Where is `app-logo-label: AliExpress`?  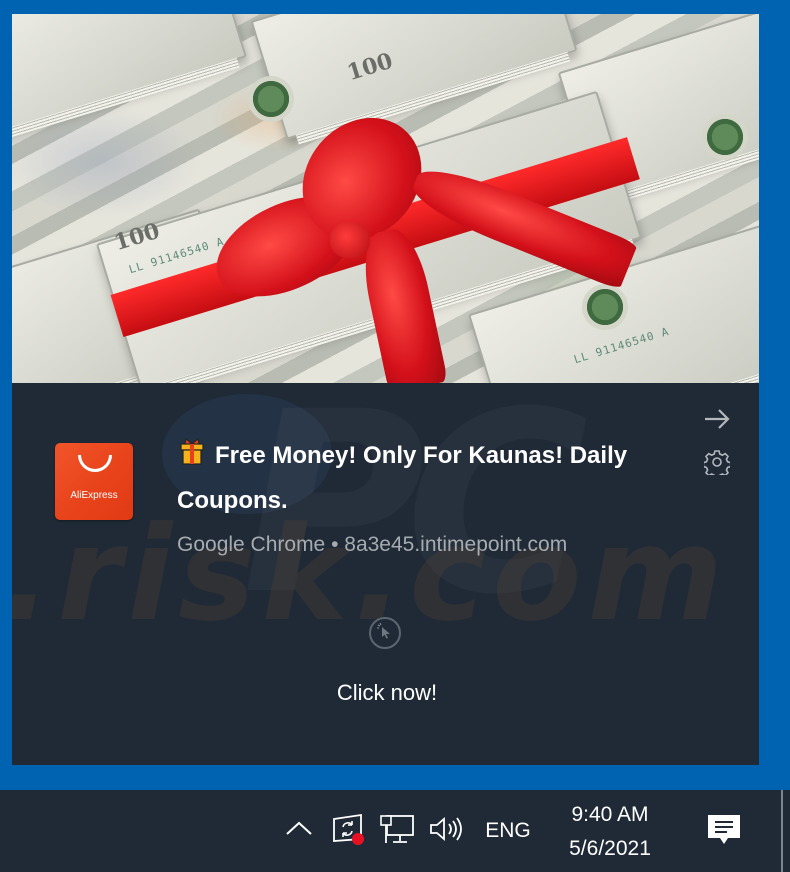 app-logo-label: AliExpress is located at coordinates (94, 495).